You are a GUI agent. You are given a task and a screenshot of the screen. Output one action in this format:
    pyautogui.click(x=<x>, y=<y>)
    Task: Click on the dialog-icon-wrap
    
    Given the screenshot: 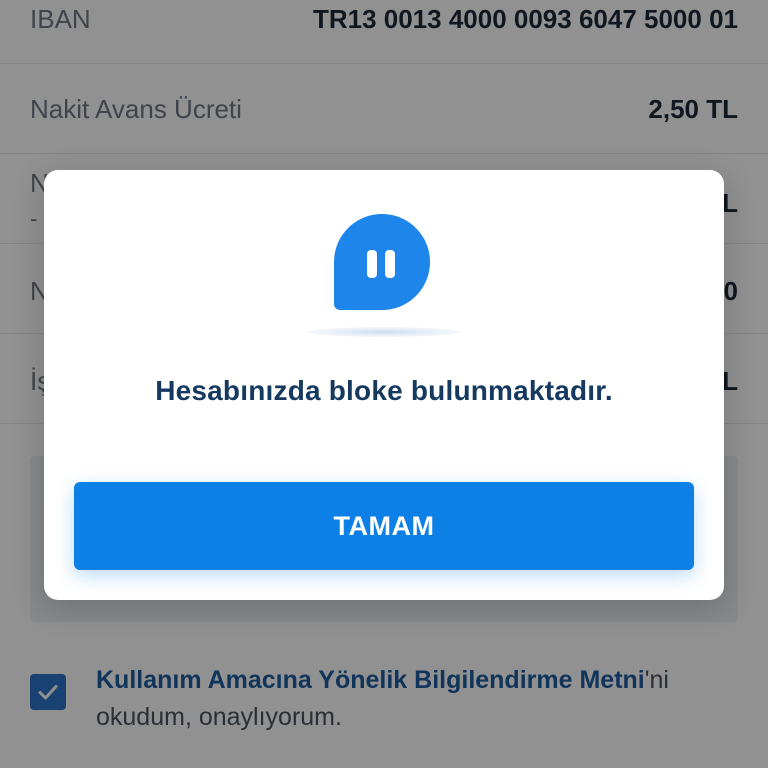 What is the action you would take?
    pyautogui.click(x=384, y=276)
    